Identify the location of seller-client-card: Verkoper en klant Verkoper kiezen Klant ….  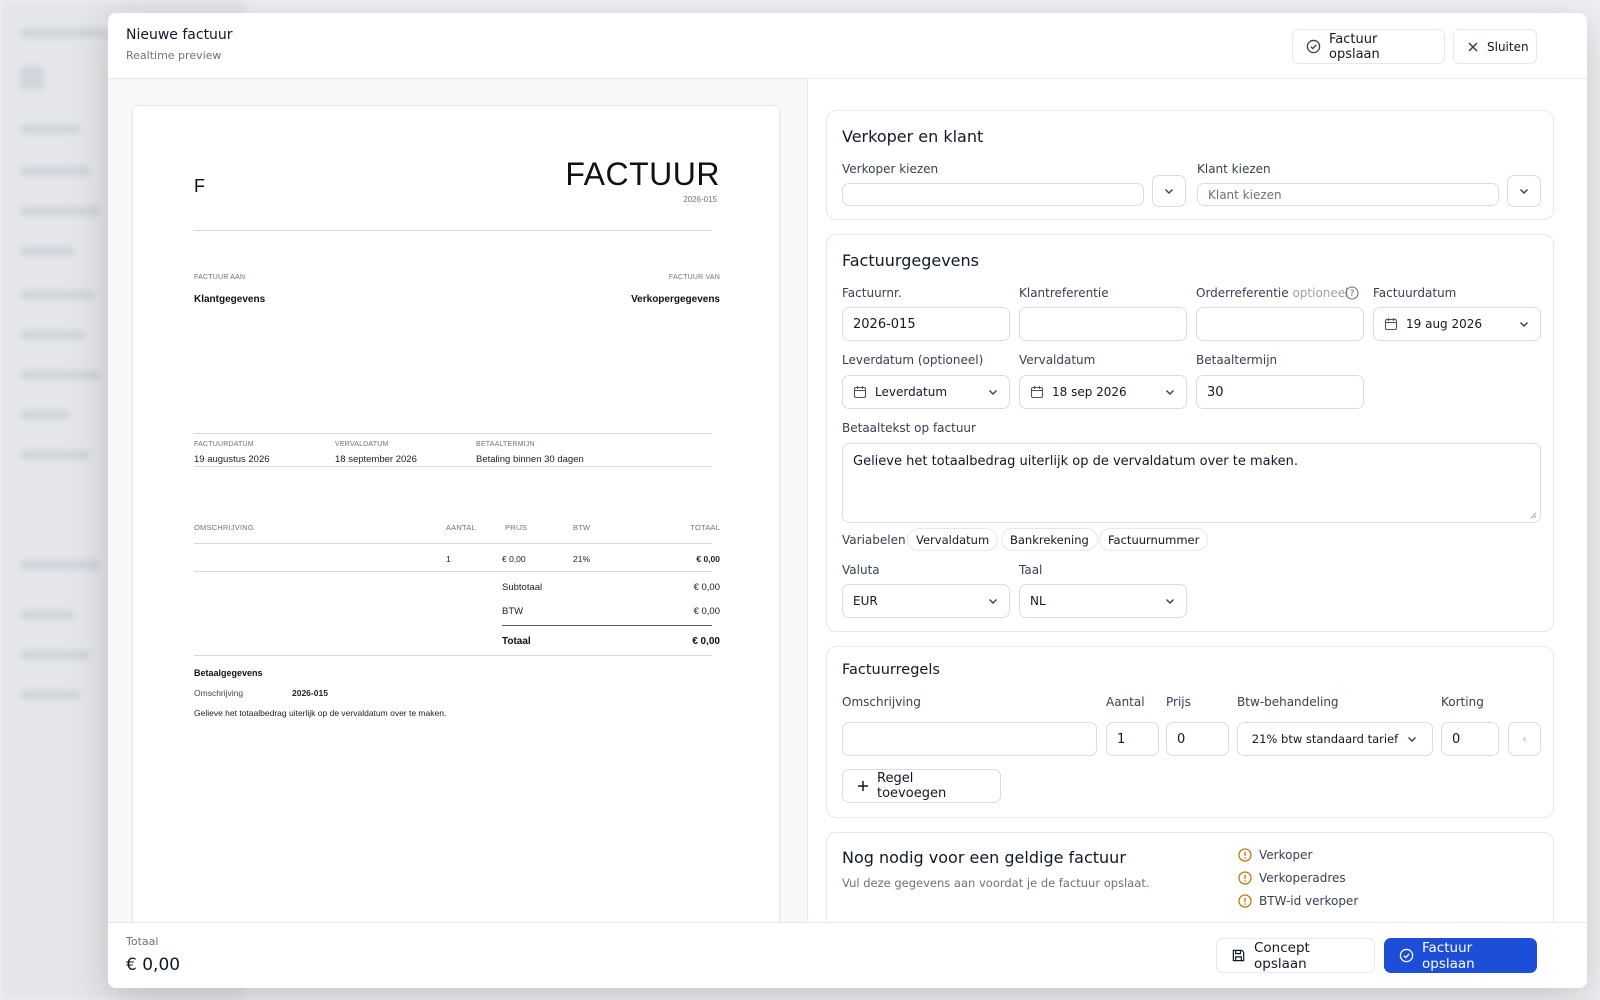
(1190, 165).